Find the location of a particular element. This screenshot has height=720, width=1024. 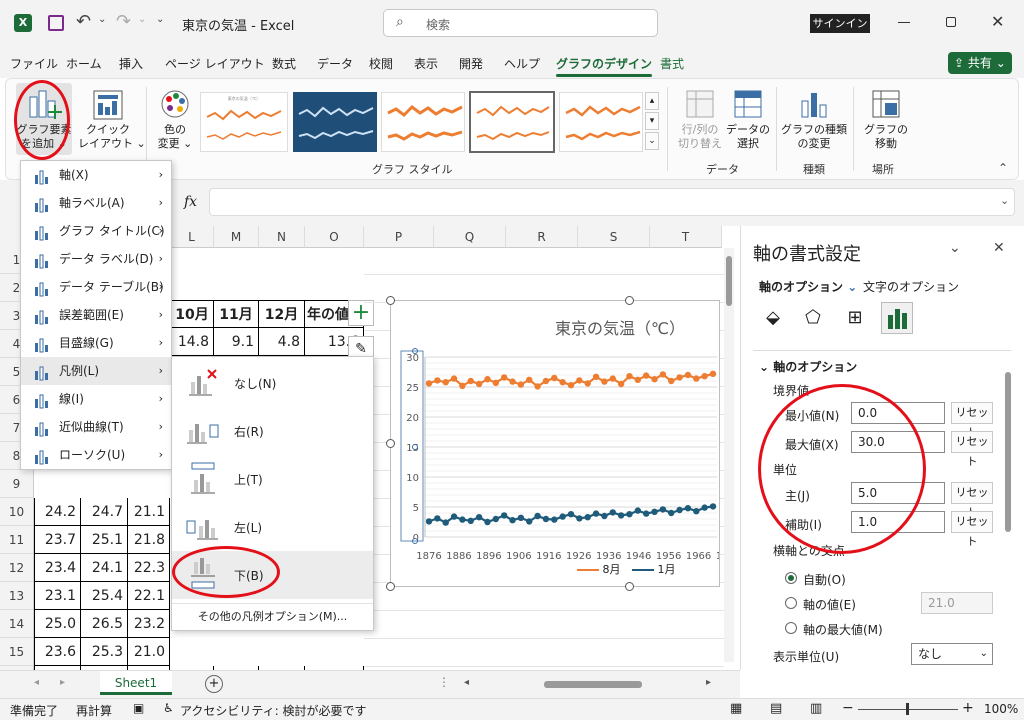

column-header-T: T is located at coordinates (686, 237).